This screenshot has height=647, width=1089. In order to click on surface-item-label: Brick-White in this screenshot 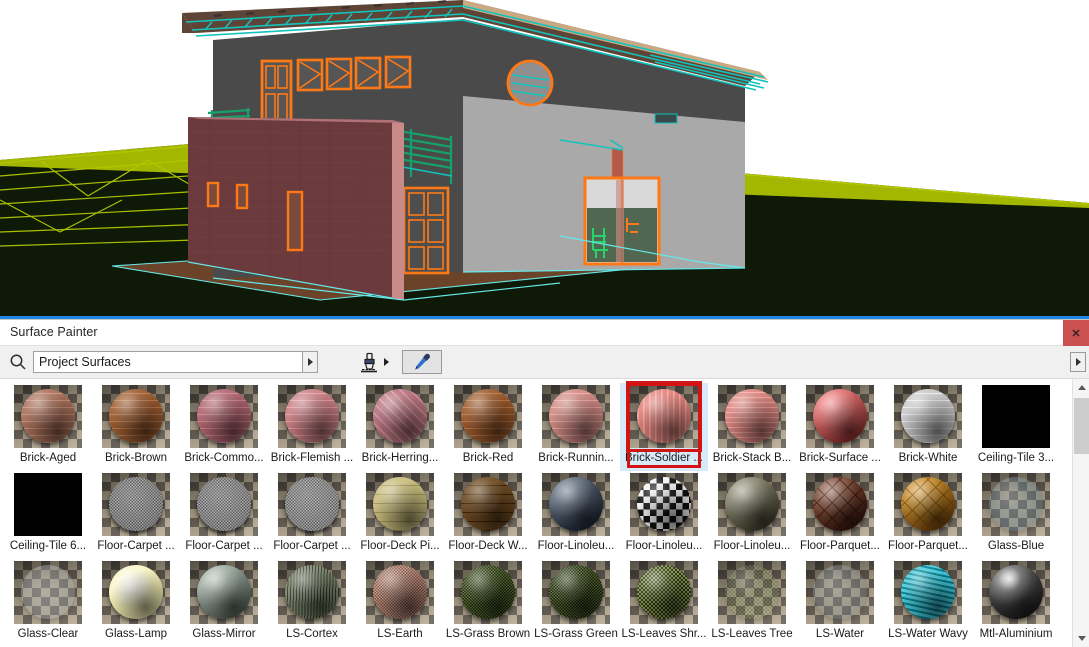, I will do `click(928, 458)`.